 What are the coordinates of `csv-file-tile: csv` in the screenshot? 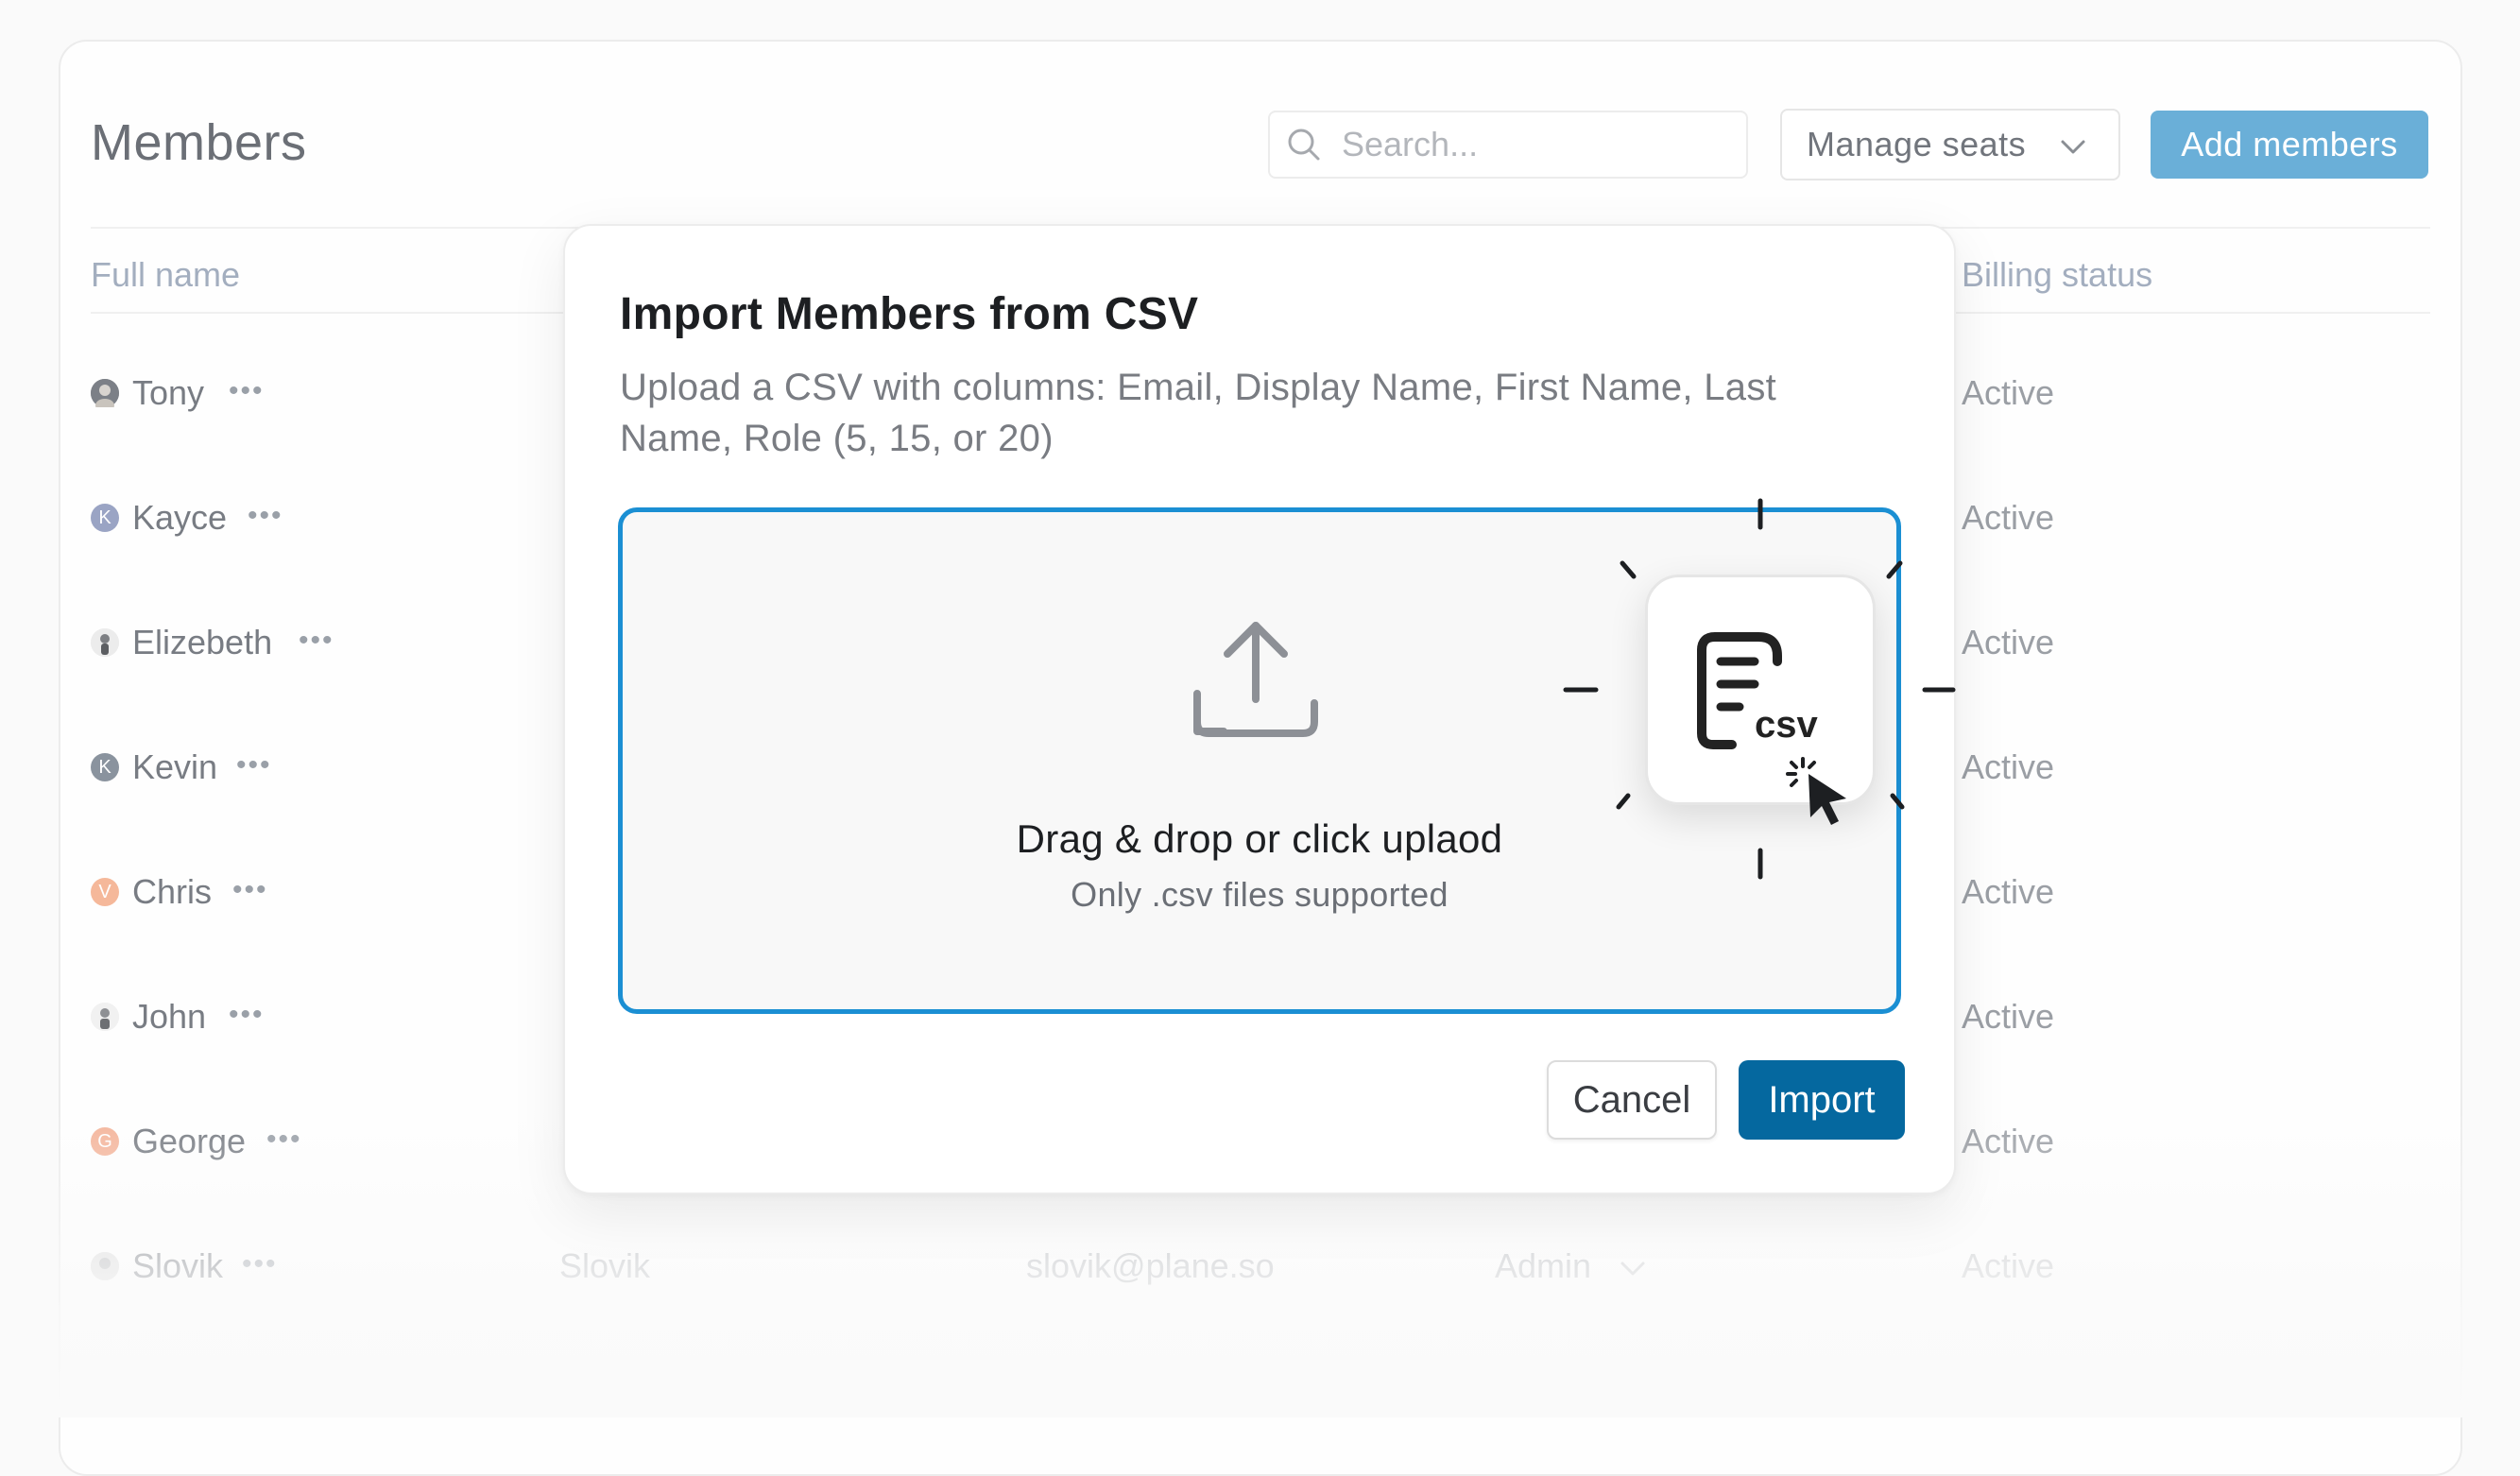 It's located at (1760, 700).